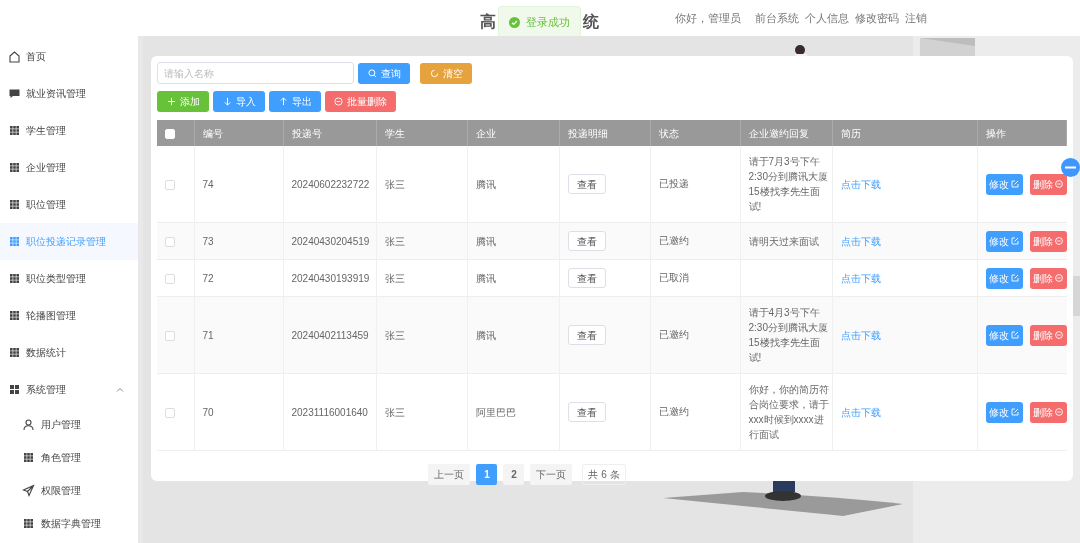 The image size is (1080, 543). Describe the element at coordinates (916, 18) in the screenshot. I see `nav-link: 注销` at that location.